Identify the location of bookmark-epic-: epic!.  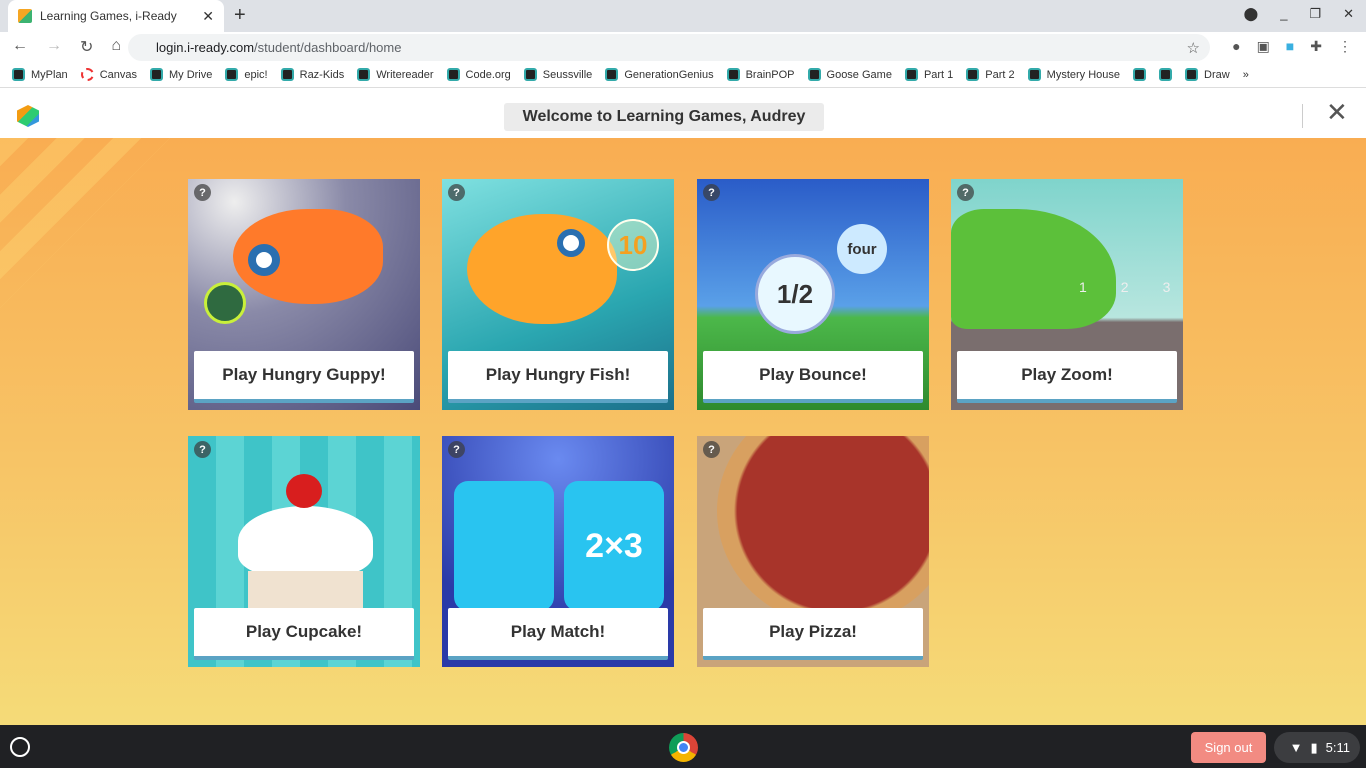
(246, 74).